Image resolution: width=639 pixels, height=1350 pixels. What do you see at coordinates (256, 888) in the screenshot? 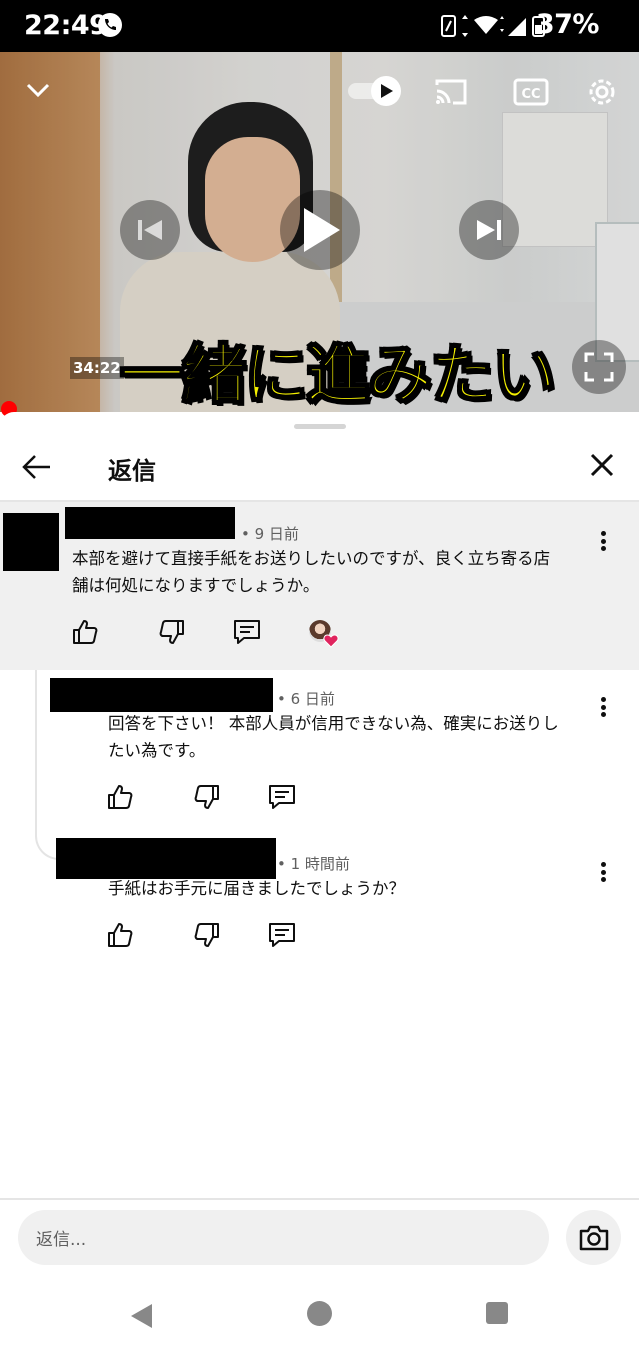
I see `comment-text-line: 手紙はお手元に届きましたでしょうか？` at bounding box center [256, 888].